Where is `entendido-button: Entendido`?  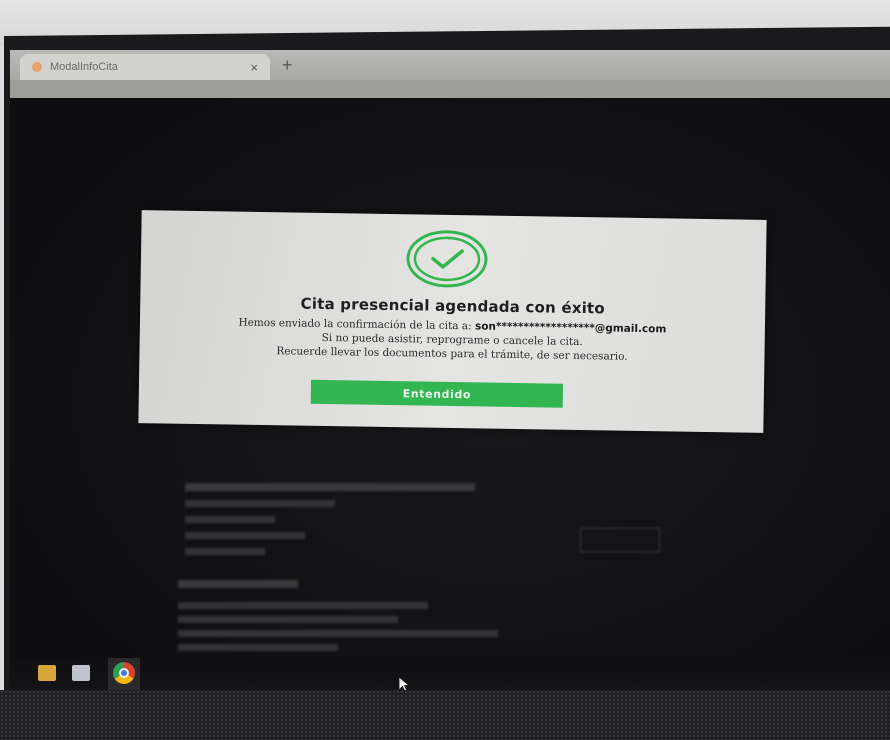
entendido-button: Entendido is located at coordinates (437, 393).